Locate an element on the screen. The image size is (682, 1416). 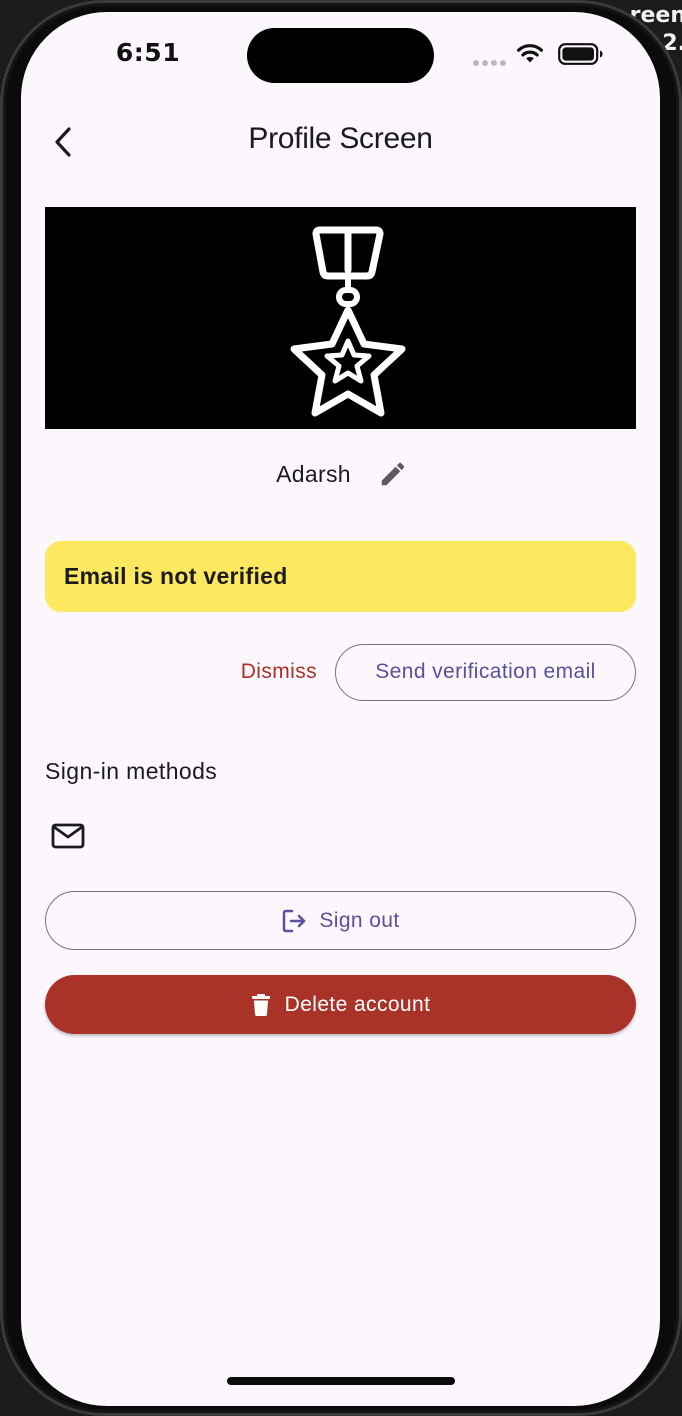
email-warning-banner: Email is not verified is located at coordinates (340, 576).